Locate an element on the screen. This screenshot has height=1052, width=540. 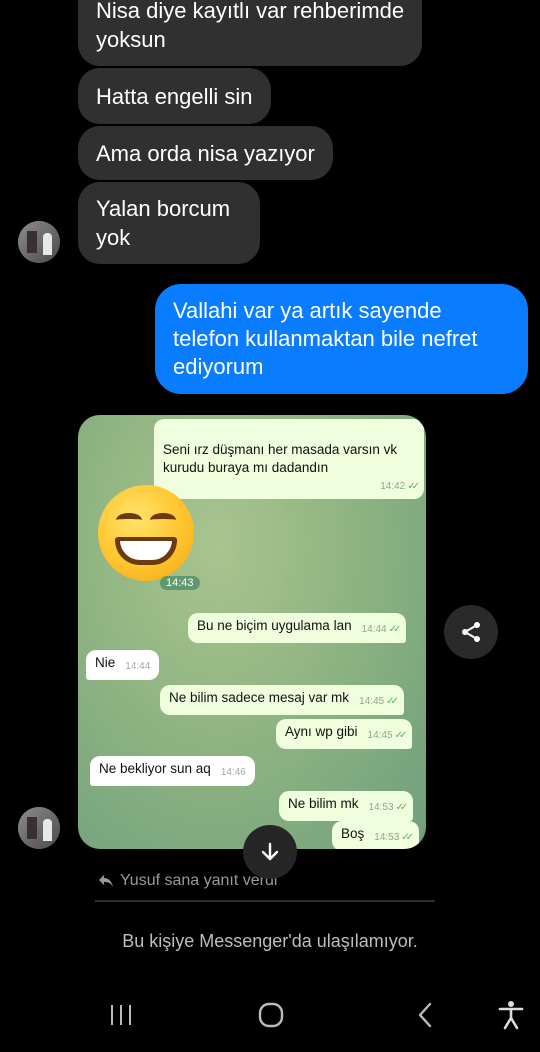
unreachable-notice: Bu kişiye Messenger'da ulaşılamıyor. is located at coordinates (270, 941).